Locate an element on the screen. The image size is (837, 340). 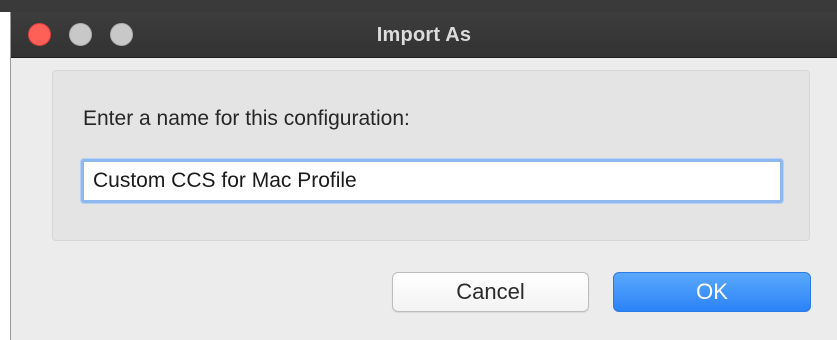
cancel-button: Cancel is located at coordinates (490, 292).